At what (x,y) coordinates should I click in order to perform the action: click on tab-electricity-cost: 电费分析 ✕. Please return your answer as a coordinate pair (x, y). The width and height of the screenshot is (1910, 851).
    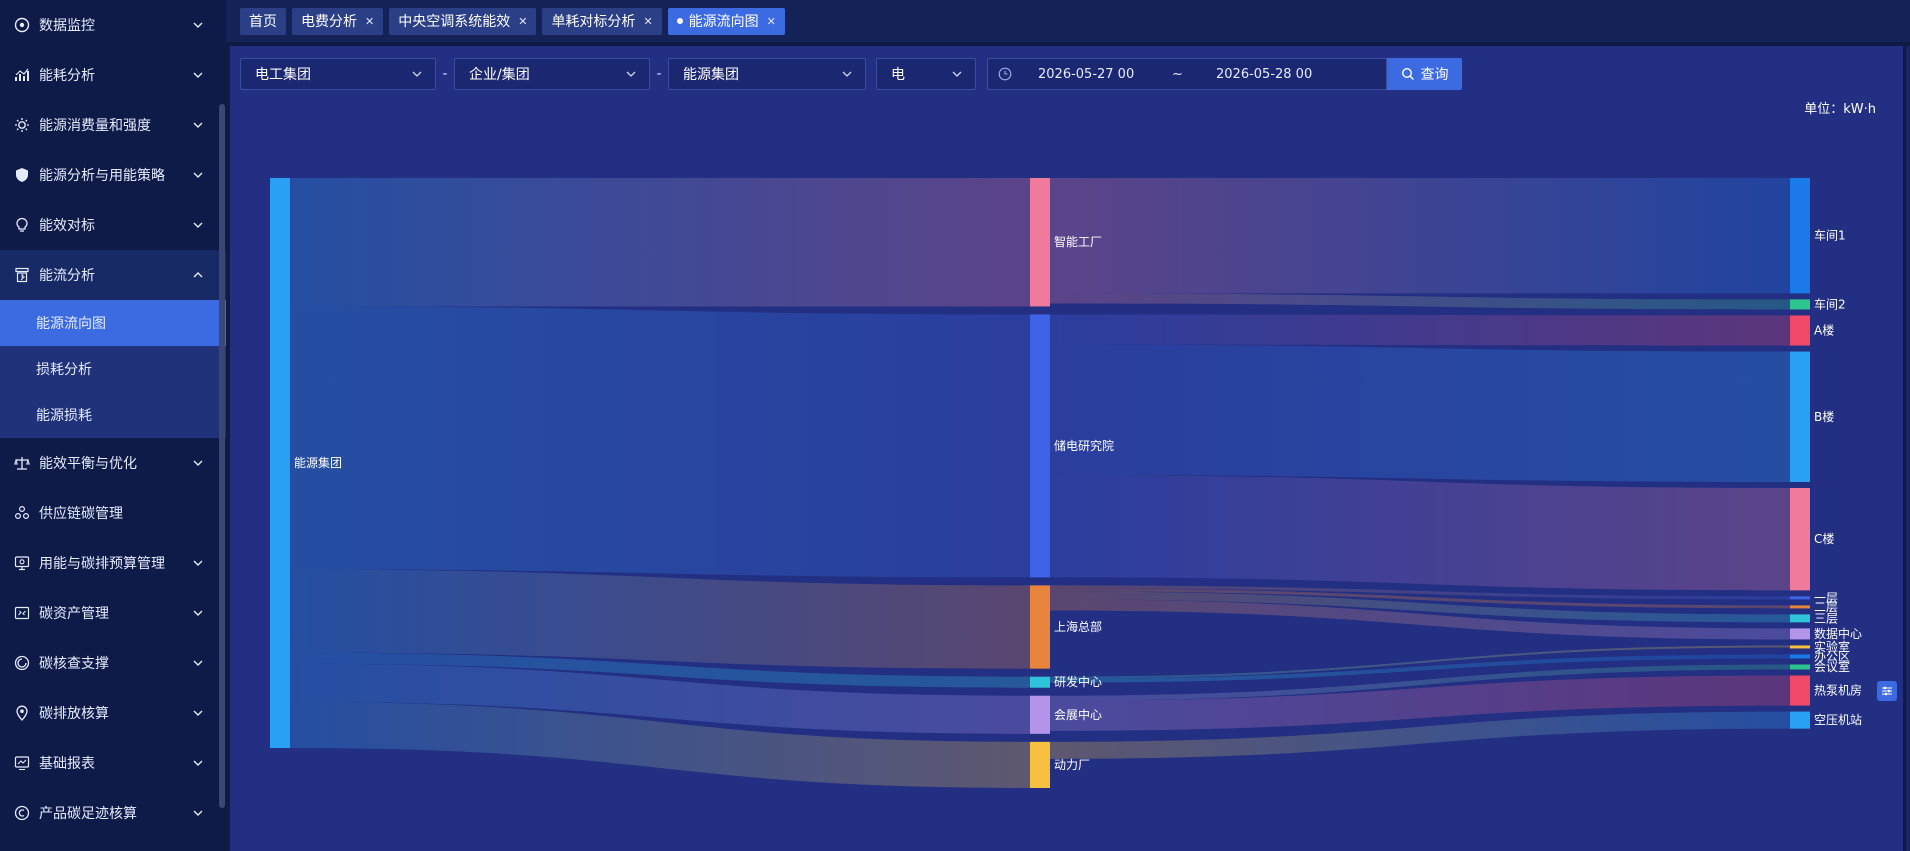
    Looking at the image, I should click on (338, 21).